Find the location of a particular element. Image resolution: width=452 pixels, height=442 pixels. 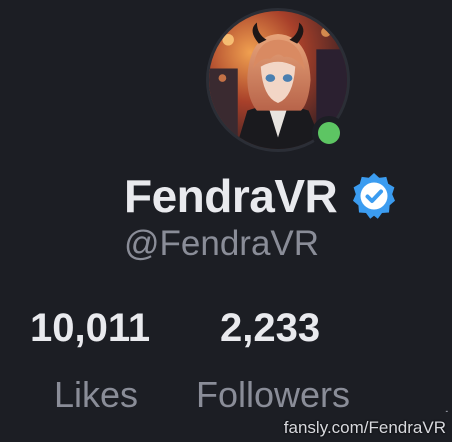

username-handle: @FendraVR is located at coordinates (222, 243).